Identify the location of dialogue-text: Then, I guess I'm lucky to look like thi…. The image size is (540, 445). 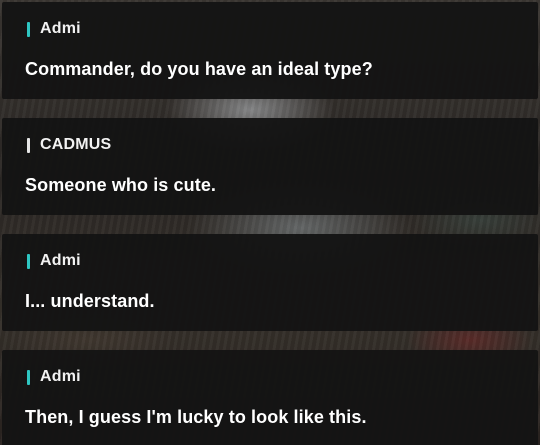
(196, 417).